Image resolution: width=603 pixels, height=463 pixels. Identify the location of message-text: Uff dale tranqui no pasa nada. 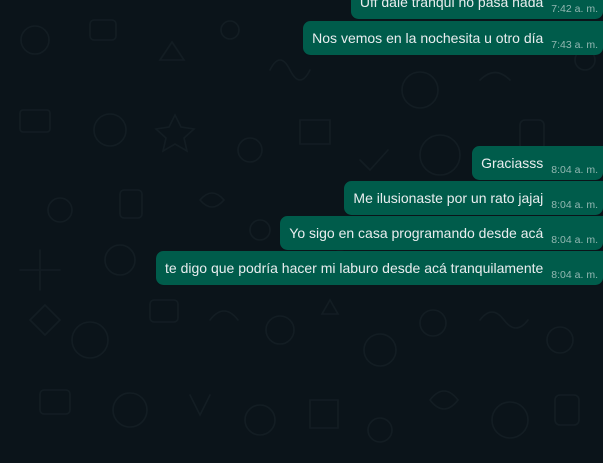
(451, 5).